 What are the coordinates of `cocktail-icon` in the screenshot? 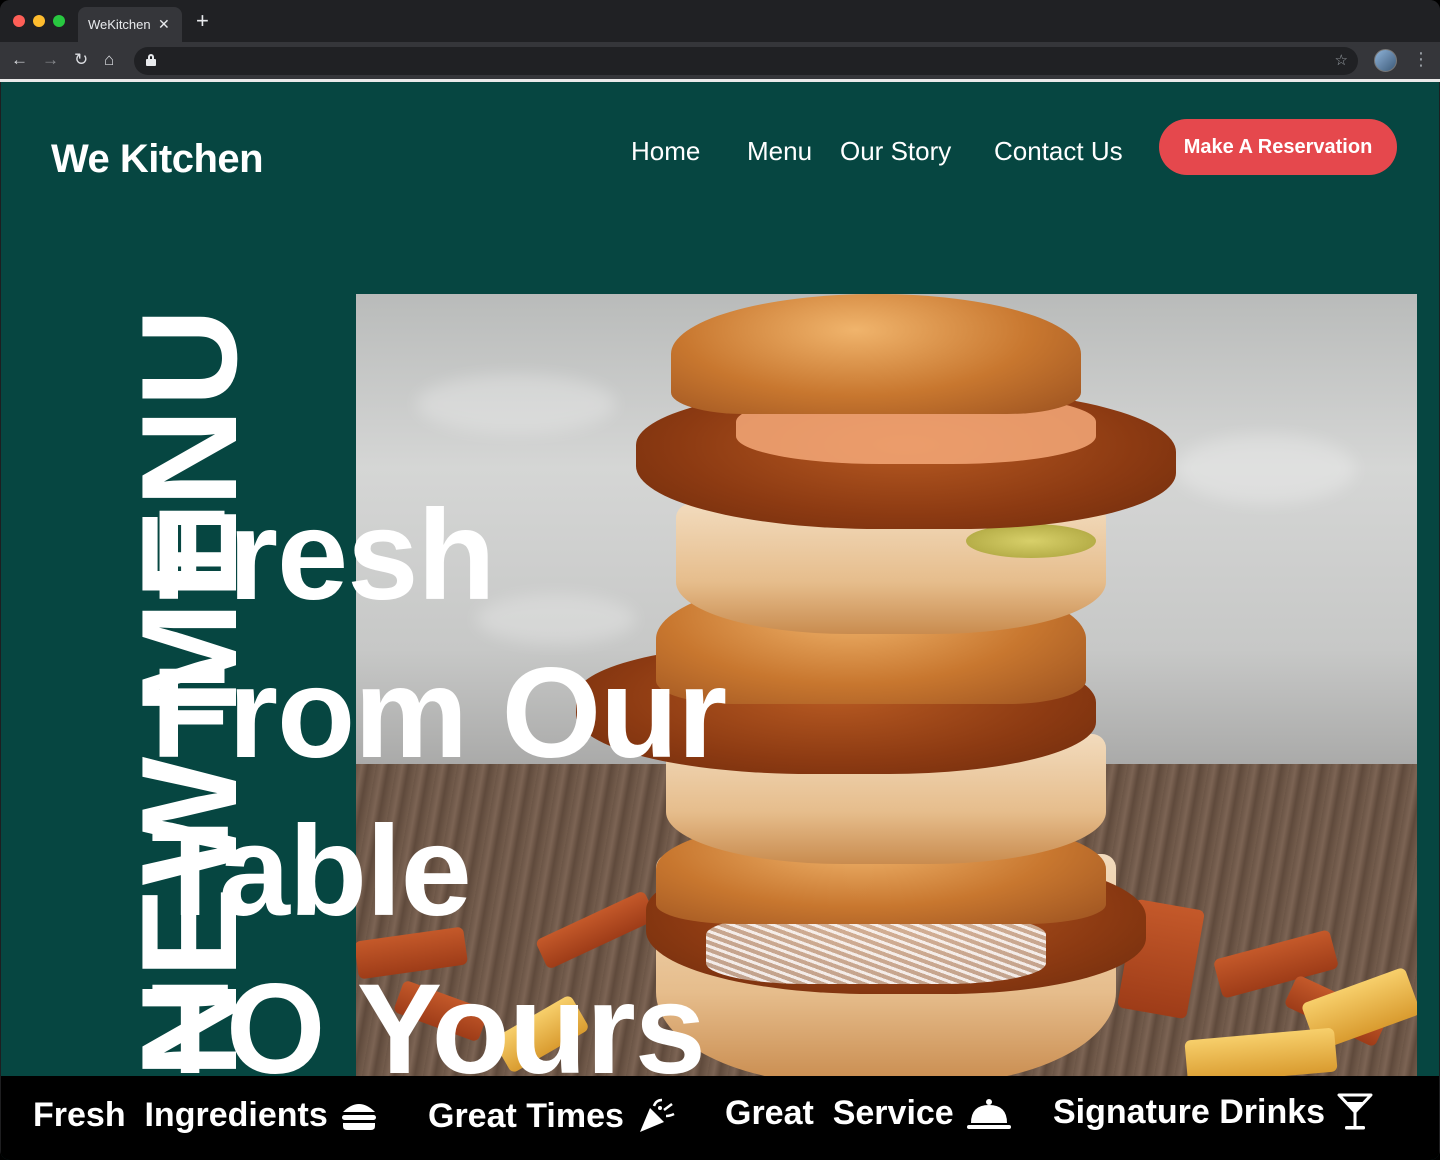 It's located at (1355, 1111).